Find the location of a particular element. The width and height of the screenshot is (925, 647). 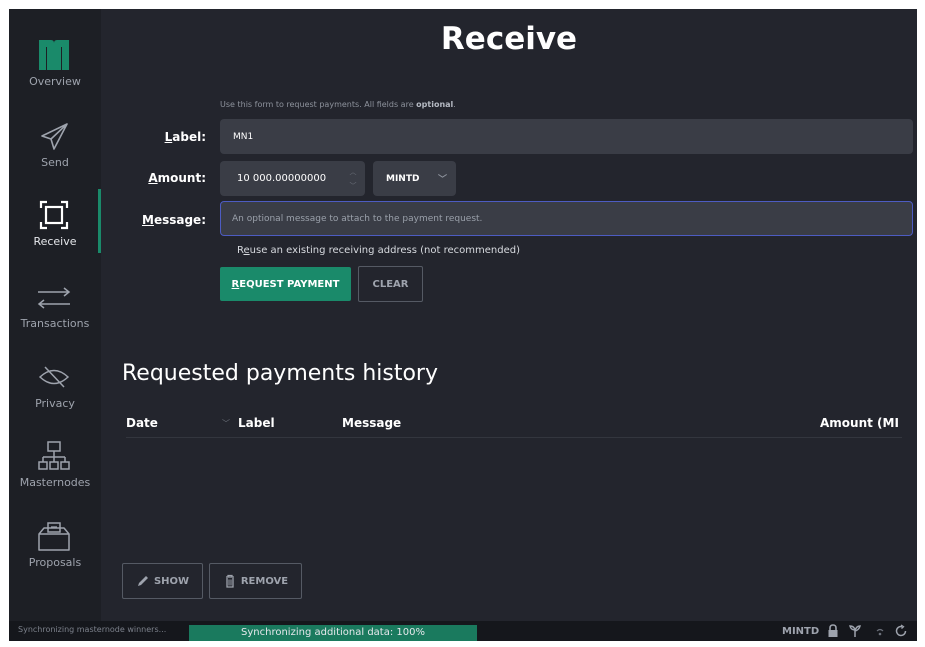

sidebar-item-label: Masternodes is located at coordinates (55, 482).